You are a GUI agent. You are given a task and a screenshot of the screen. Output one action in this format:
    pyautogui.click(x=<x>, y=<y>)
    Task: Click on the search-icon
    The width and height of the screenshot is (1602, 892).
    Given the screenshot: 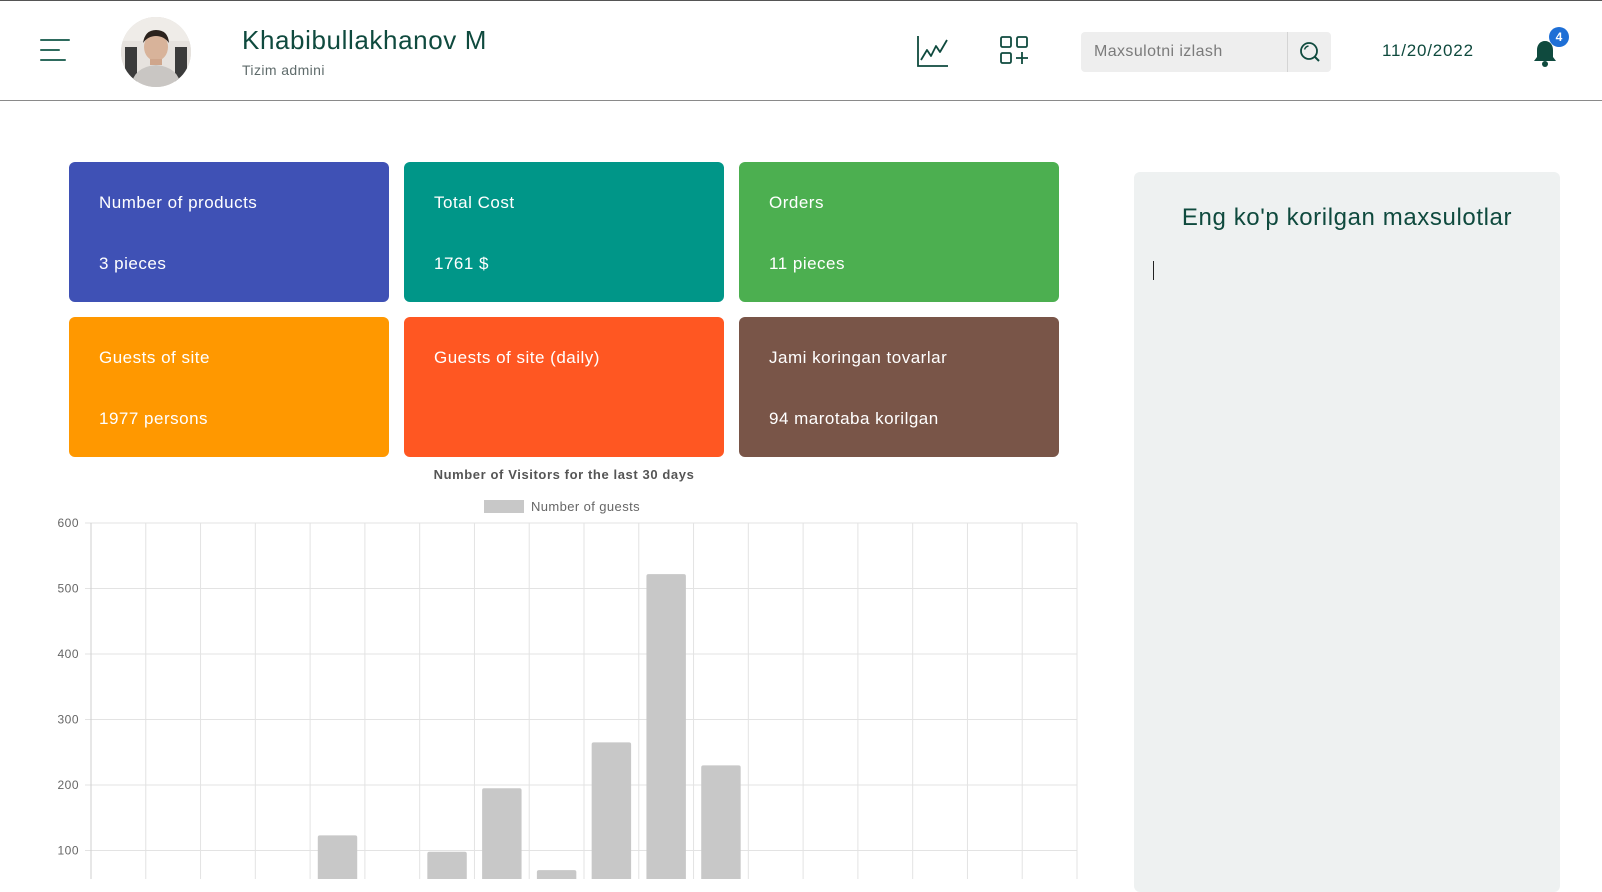 What is the action you would take?
    pyautogui.click(x=1310, y=52)
    